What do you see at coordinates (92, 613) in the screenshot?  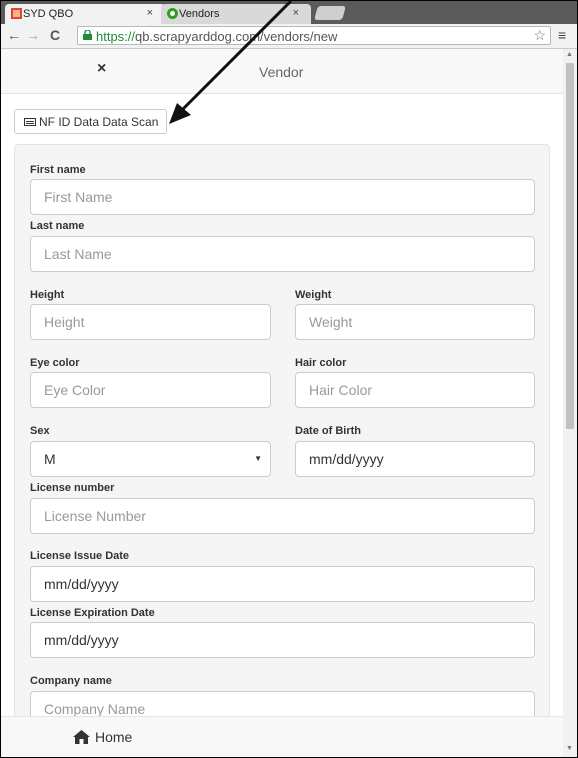 I see `license-exp-label: License Expiration Date` at bounding box center [92, 613].